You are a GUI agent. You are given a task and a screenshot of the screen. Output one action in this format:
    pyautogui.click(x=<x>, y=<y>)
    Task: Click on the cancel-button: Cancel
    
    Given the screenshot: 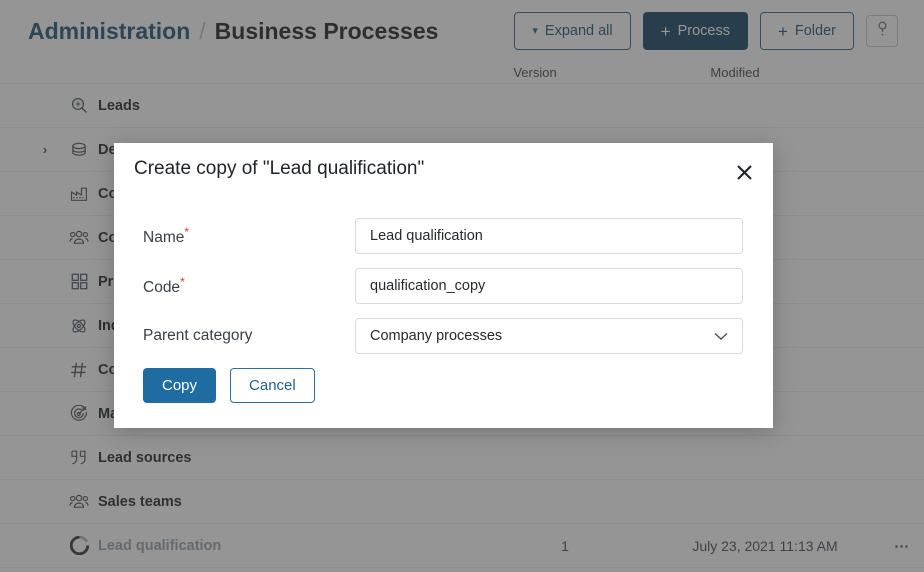 What is the action you would take?
    pyautogui.click(x=272, y=385)
    